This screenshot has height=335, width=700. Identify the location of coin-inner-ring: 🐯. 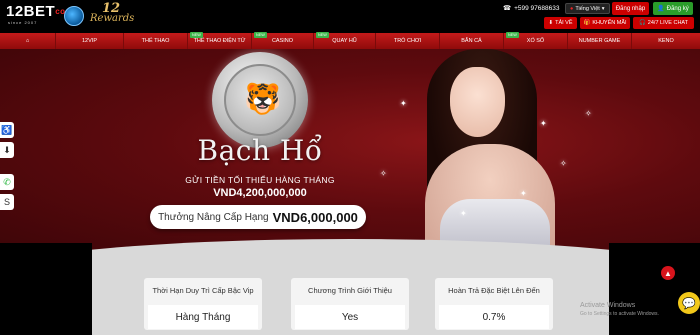
(260, 100).